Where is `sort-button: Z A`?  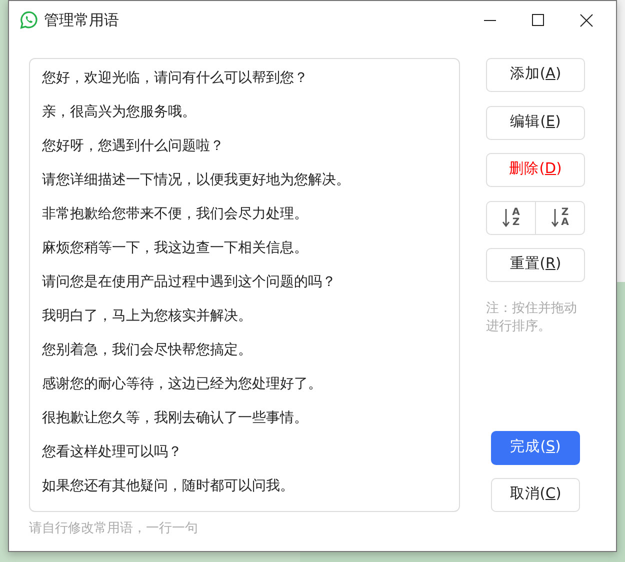 sort-button: Z A is located at coordinates (560, 217).